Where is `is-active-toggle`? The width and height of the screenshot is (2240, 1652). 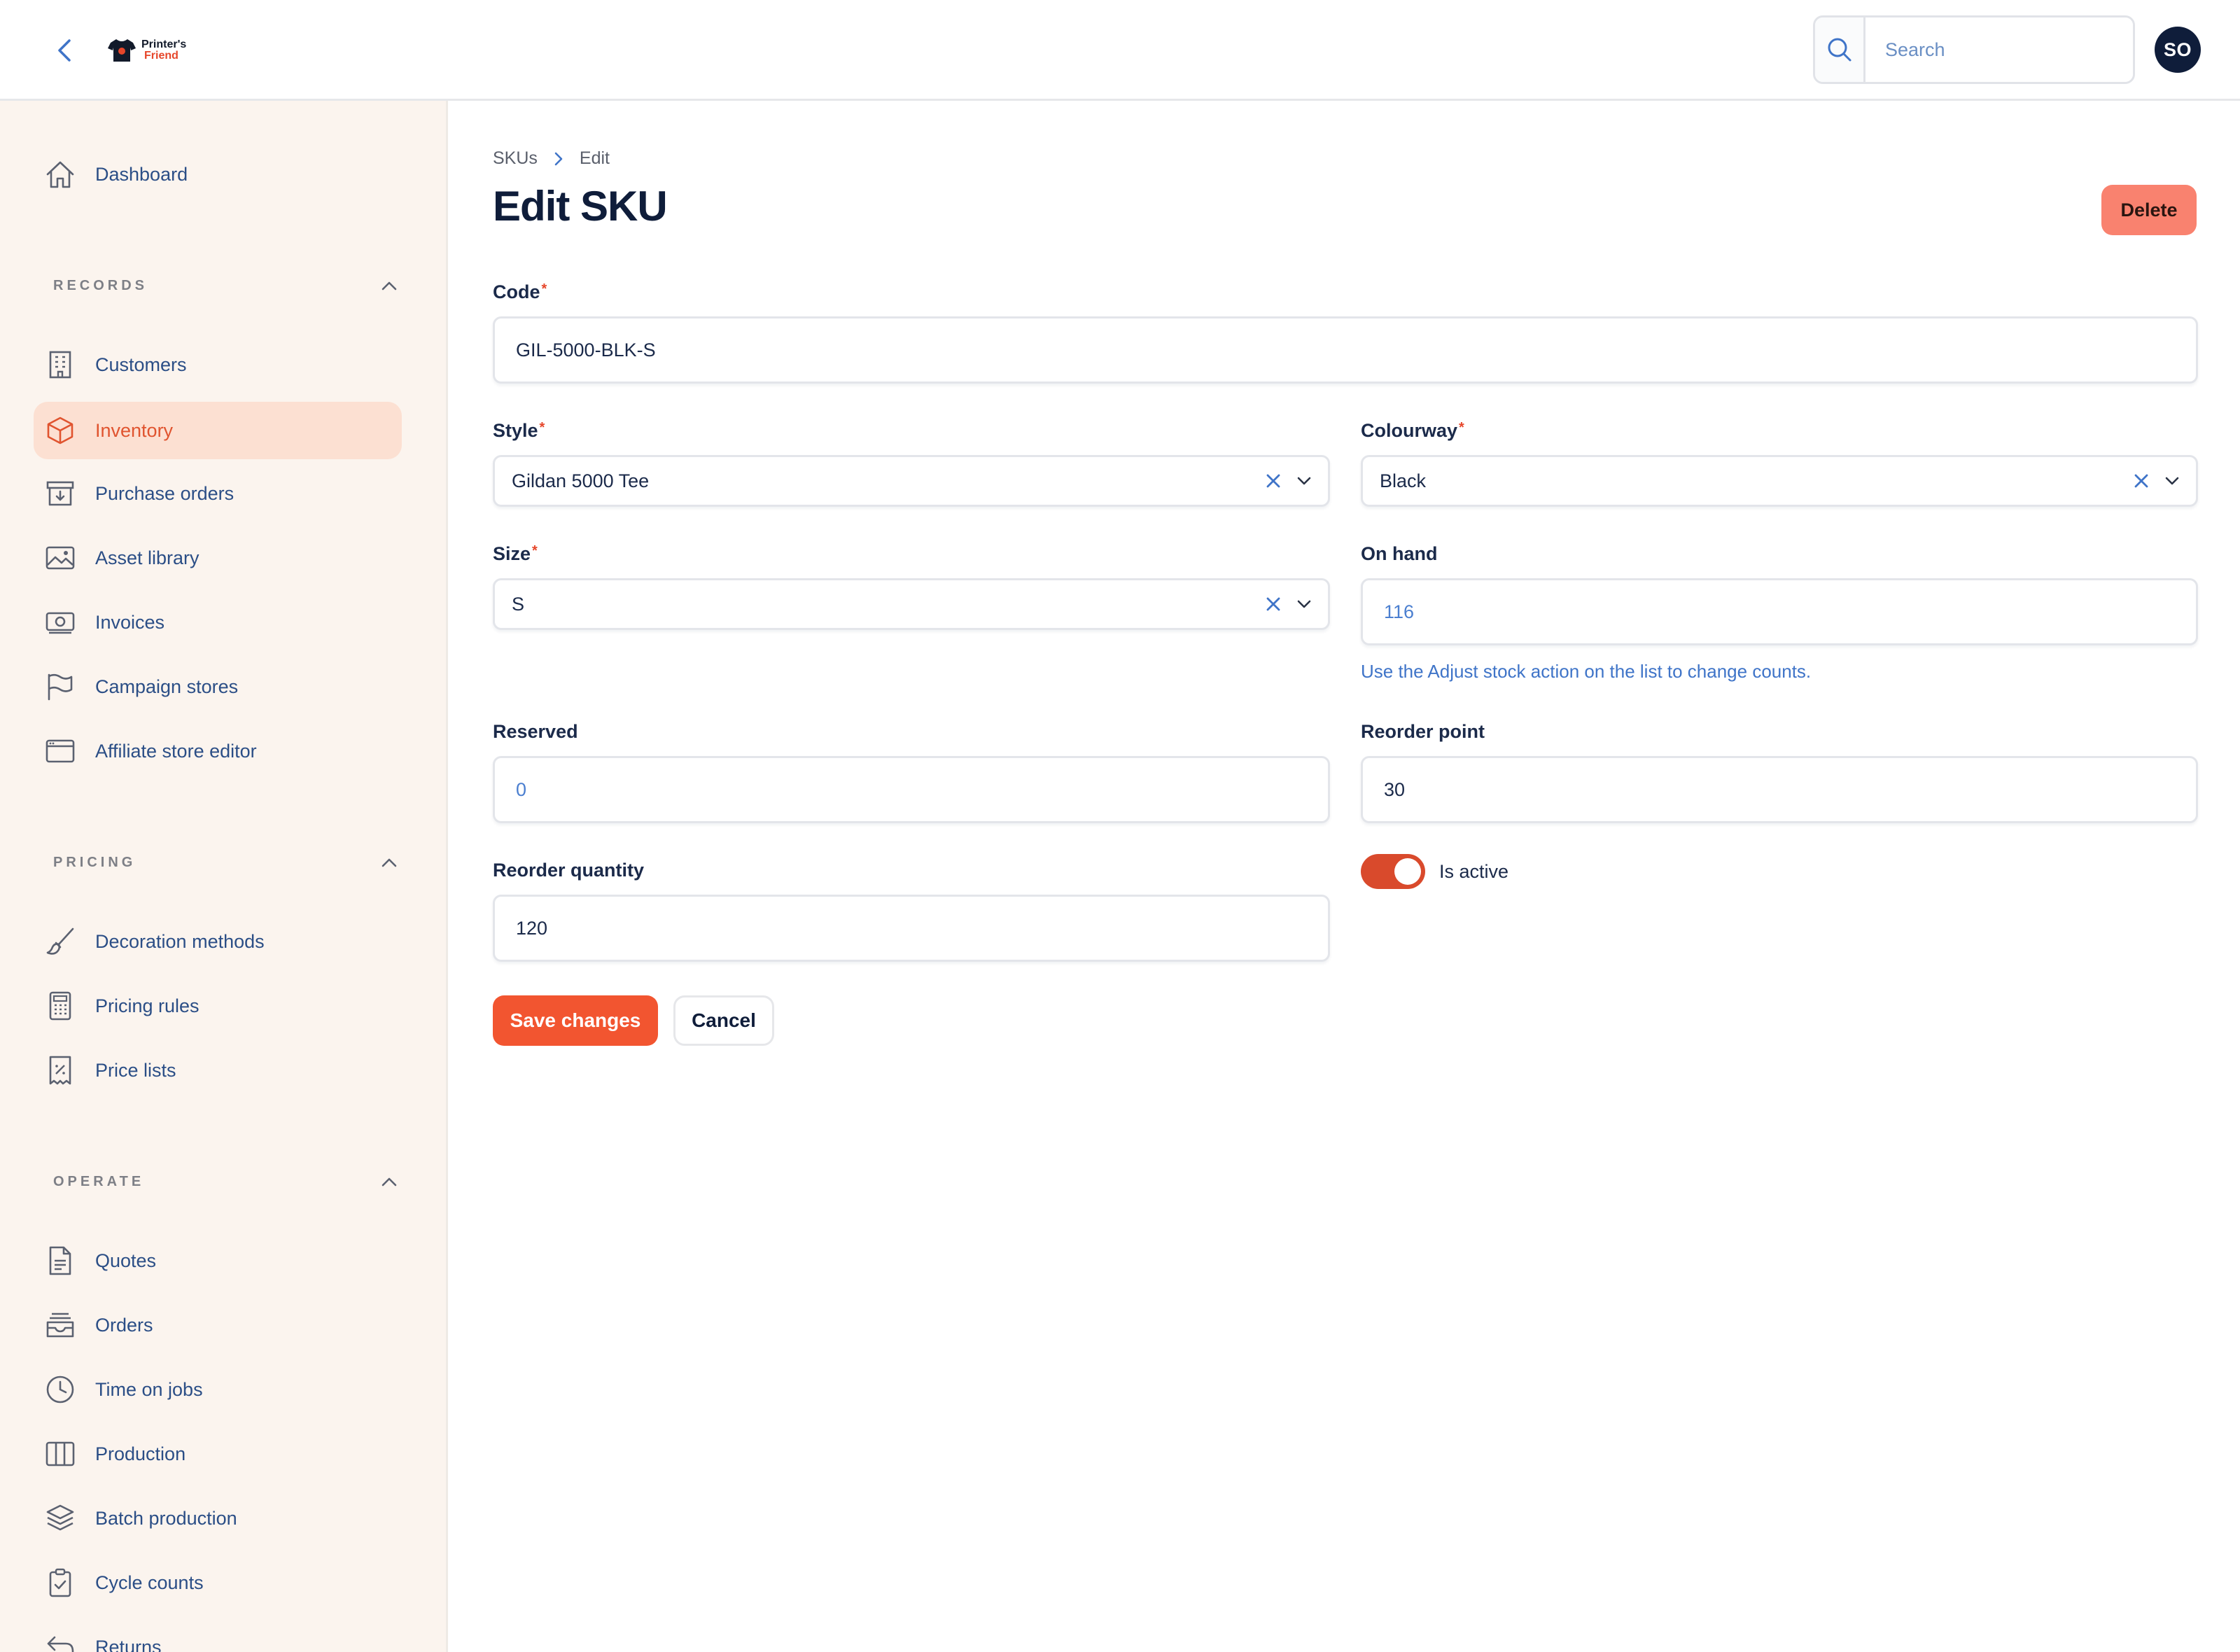 is-active-toggle is located at coordinates (1393, 871).